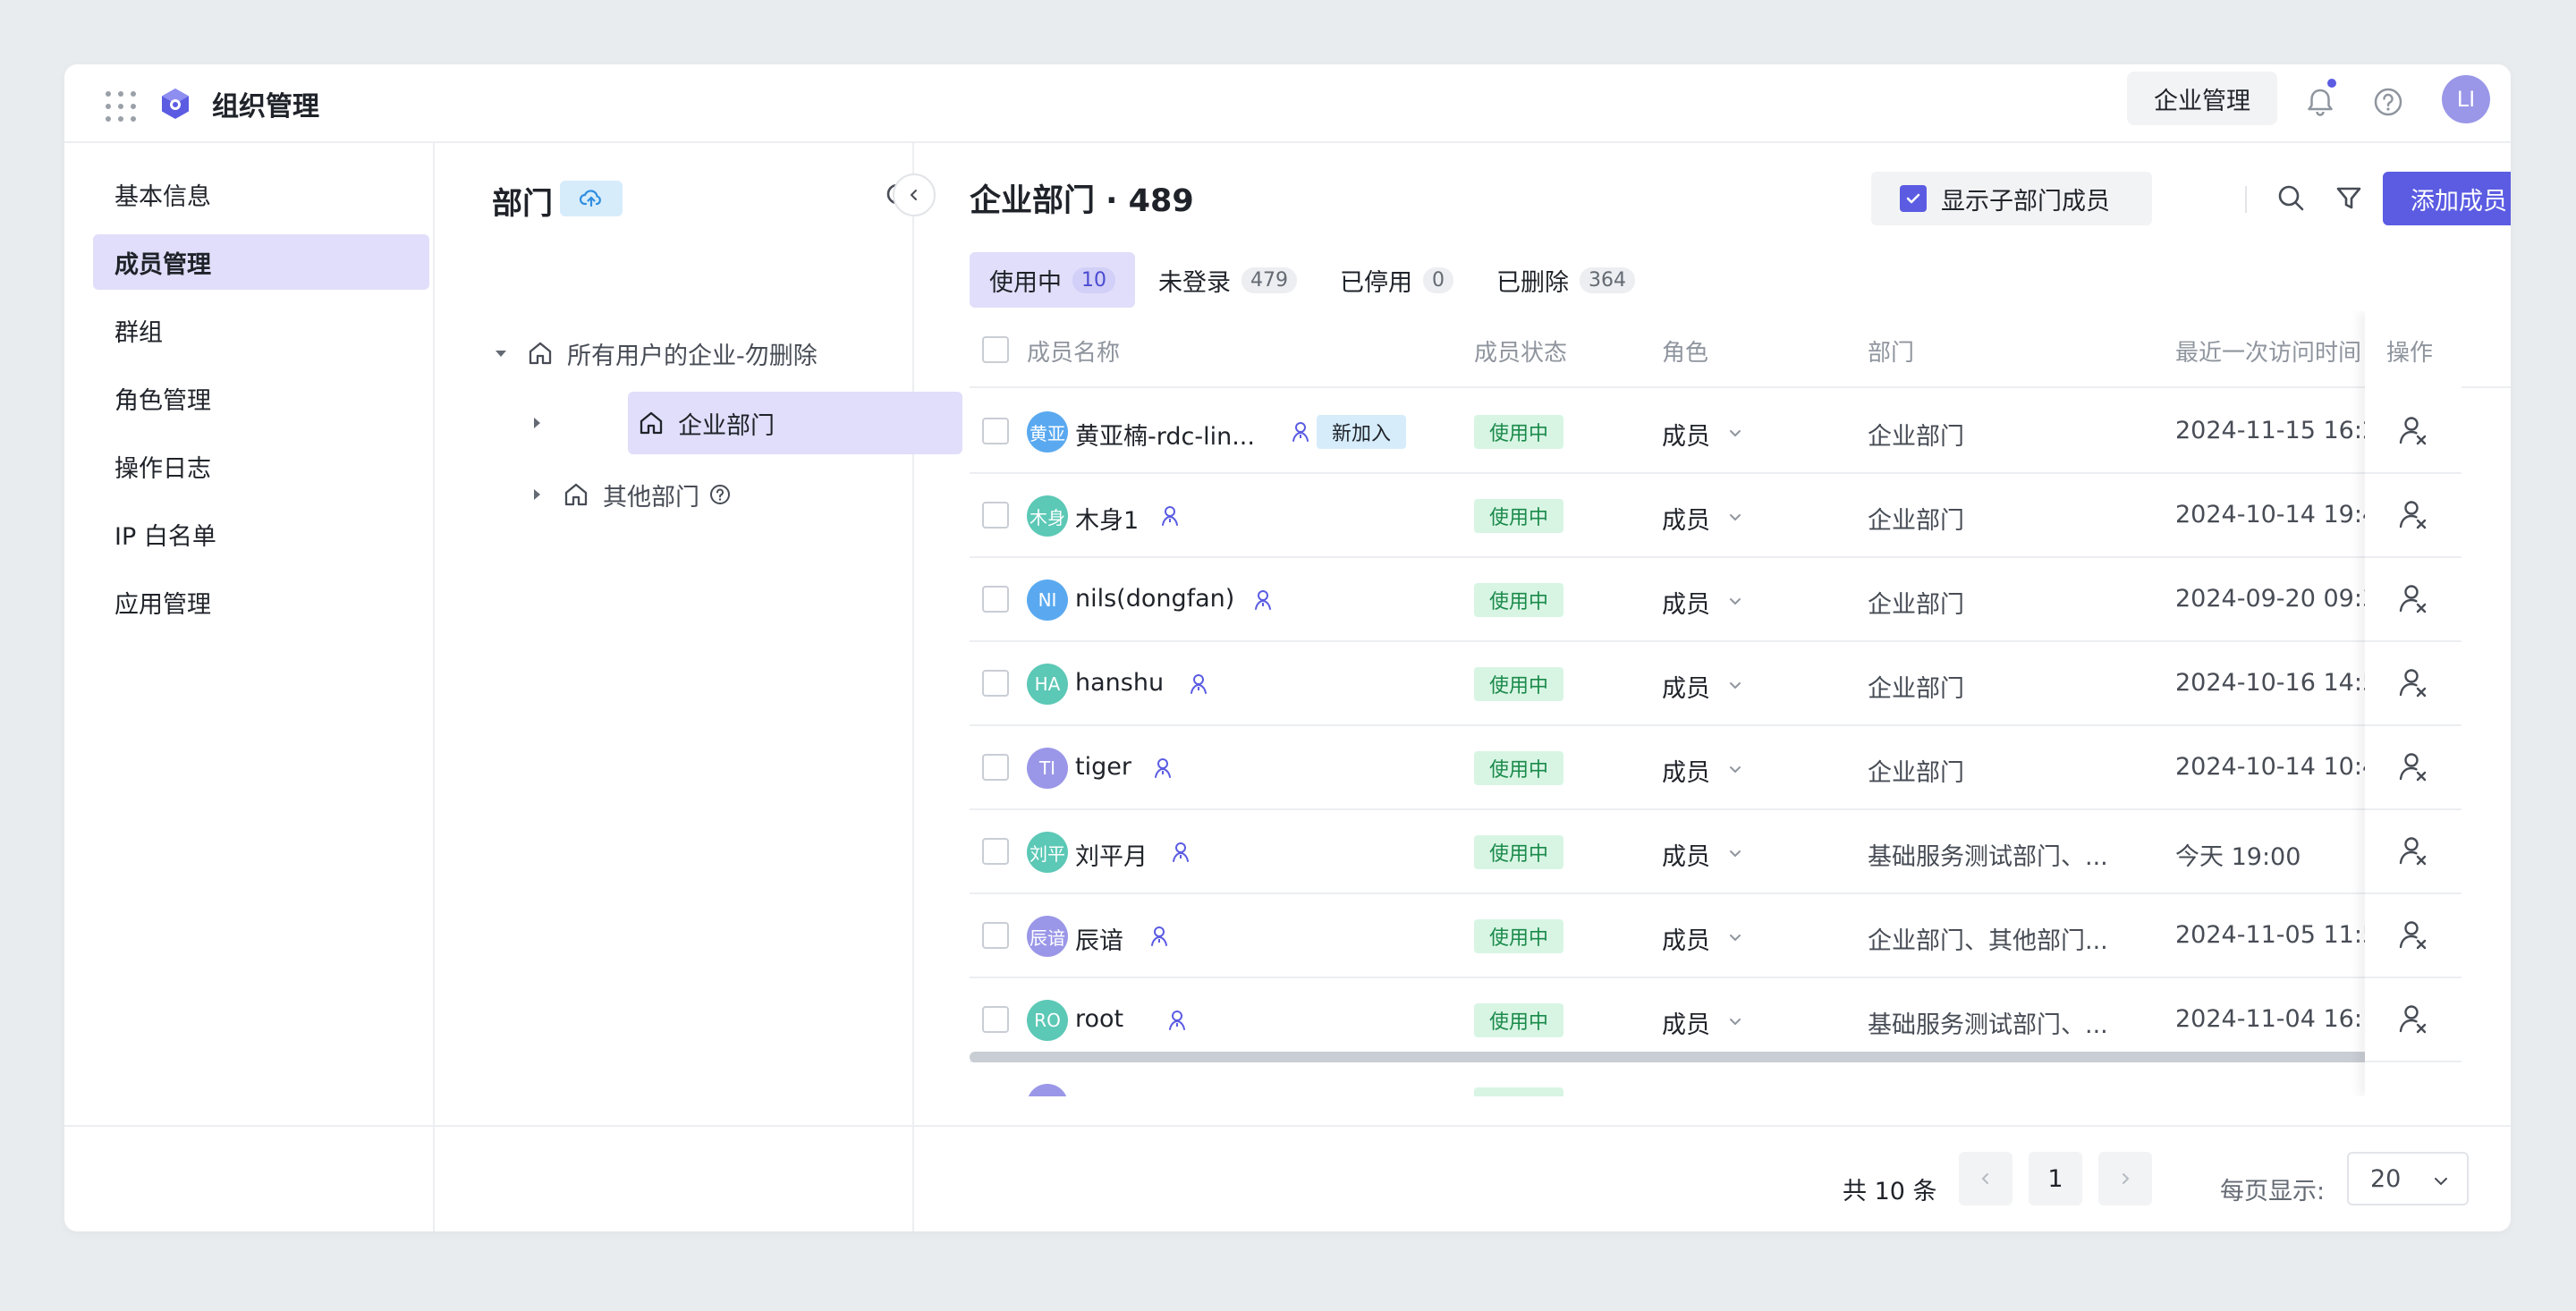  I want to click on table-row: 辰谙 辰谙 使用中 成员 企业部门、其他部门... 2024-11-05 11:5, so click(1667, 936).